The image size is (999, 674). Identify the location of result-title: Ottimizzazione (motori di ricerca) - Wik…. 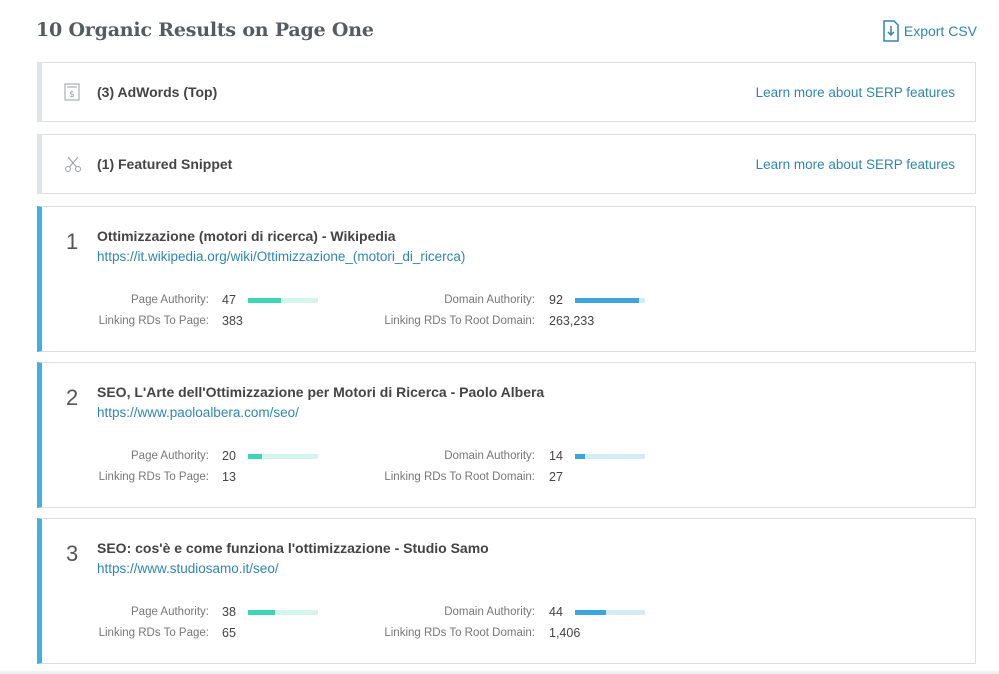
(246, 236).